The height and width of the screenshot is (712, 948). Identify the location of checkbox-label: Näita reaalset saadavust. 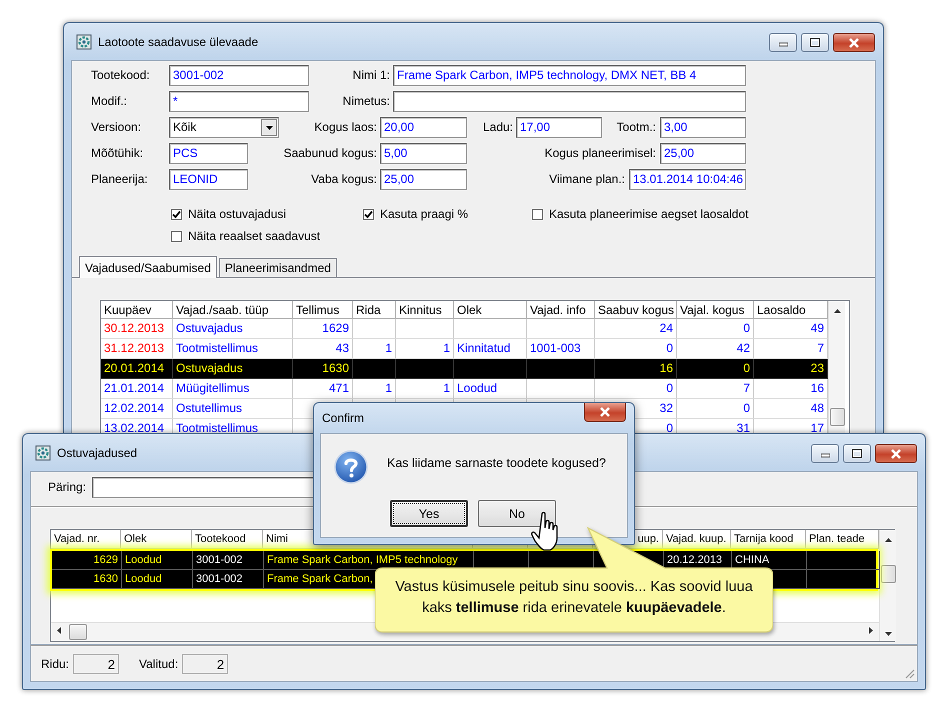
(254, 236).